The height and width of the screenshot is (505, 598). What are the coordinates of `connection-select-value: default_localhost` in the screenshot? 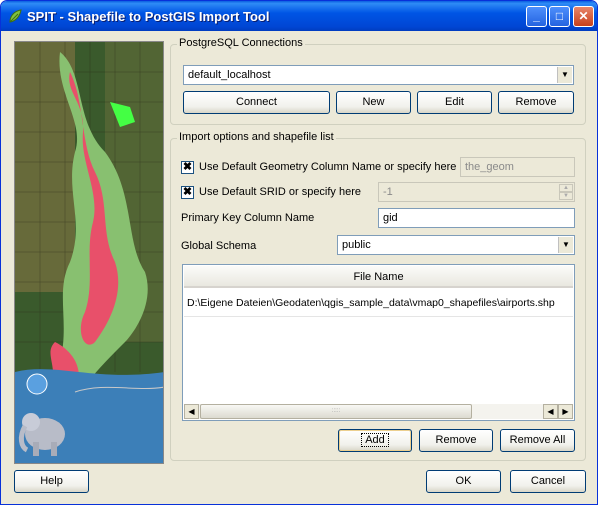 It's located at (229, 75).